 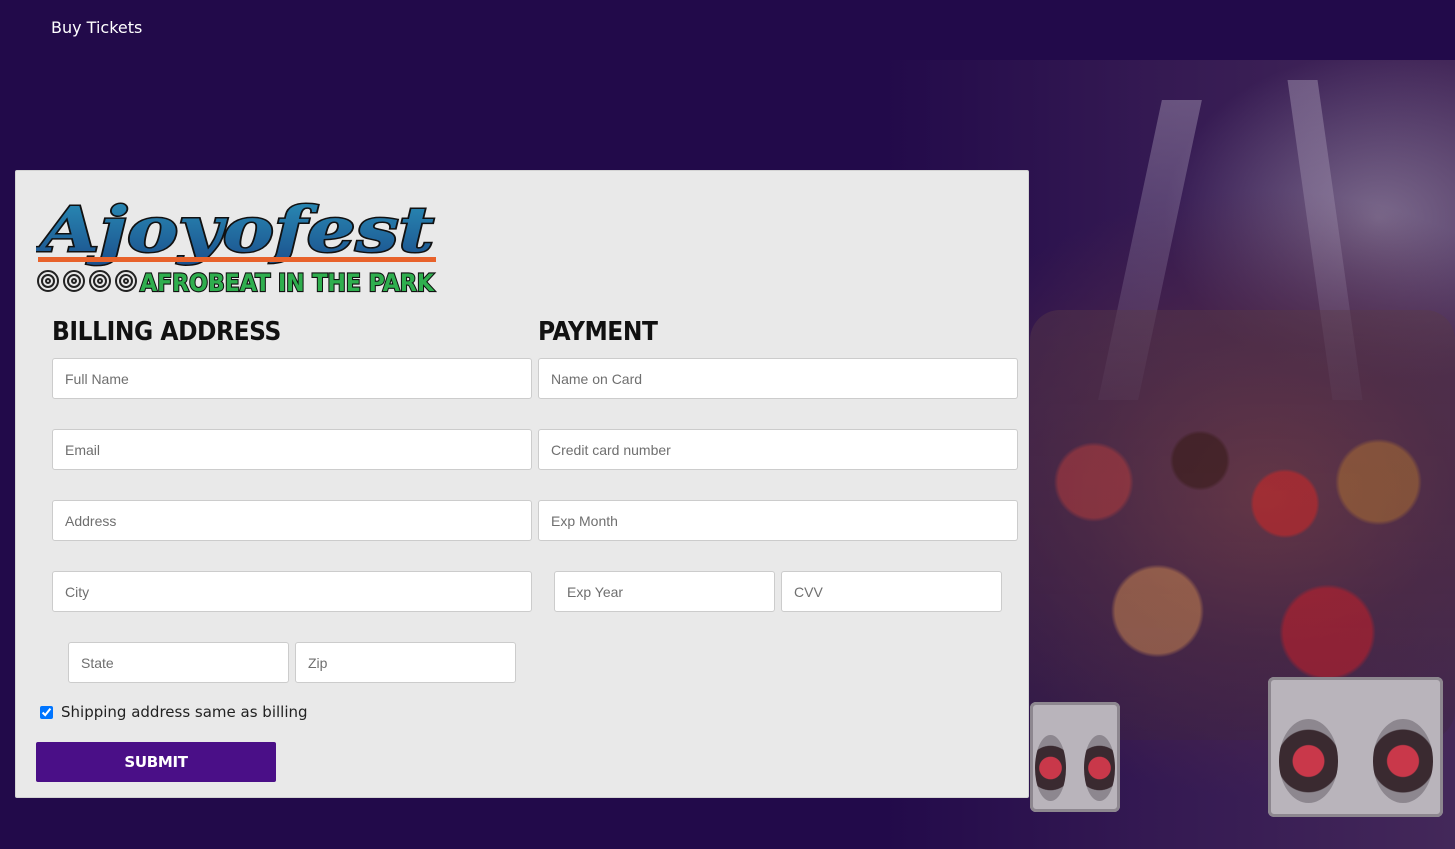 I want to click on exp-month-input, so click(x=778, y=520).